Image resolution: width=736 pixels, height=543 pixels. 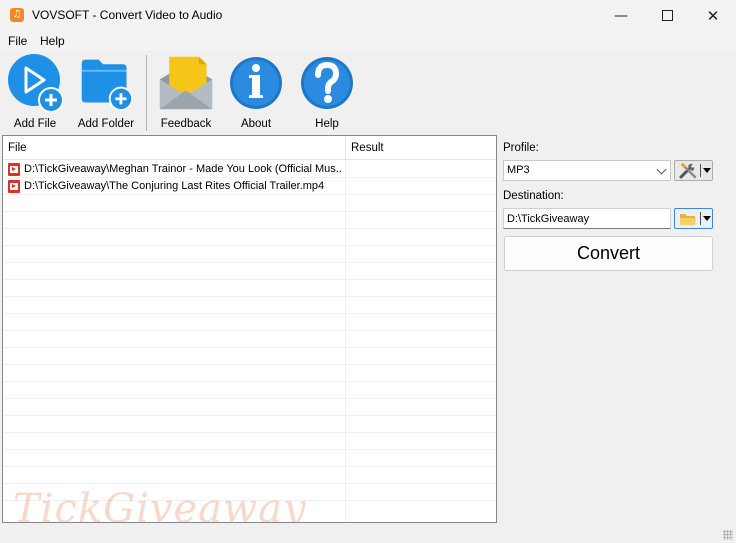 I want to click on file-list-header: File Result, so click(x=249, y=148).